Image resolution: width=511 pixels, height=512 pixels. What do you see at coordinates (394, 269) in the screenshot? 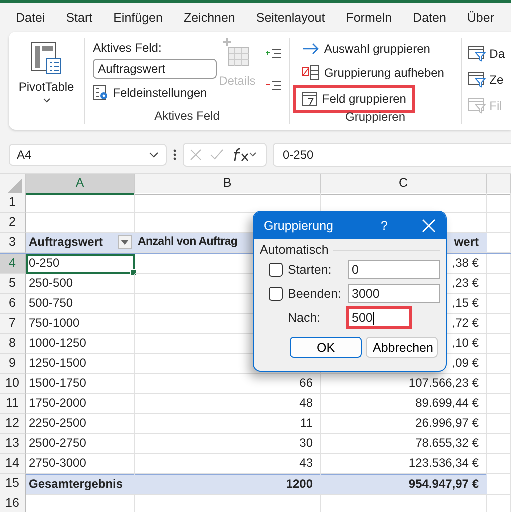
I see `input-field: 0` at bounding box center [394, 269].